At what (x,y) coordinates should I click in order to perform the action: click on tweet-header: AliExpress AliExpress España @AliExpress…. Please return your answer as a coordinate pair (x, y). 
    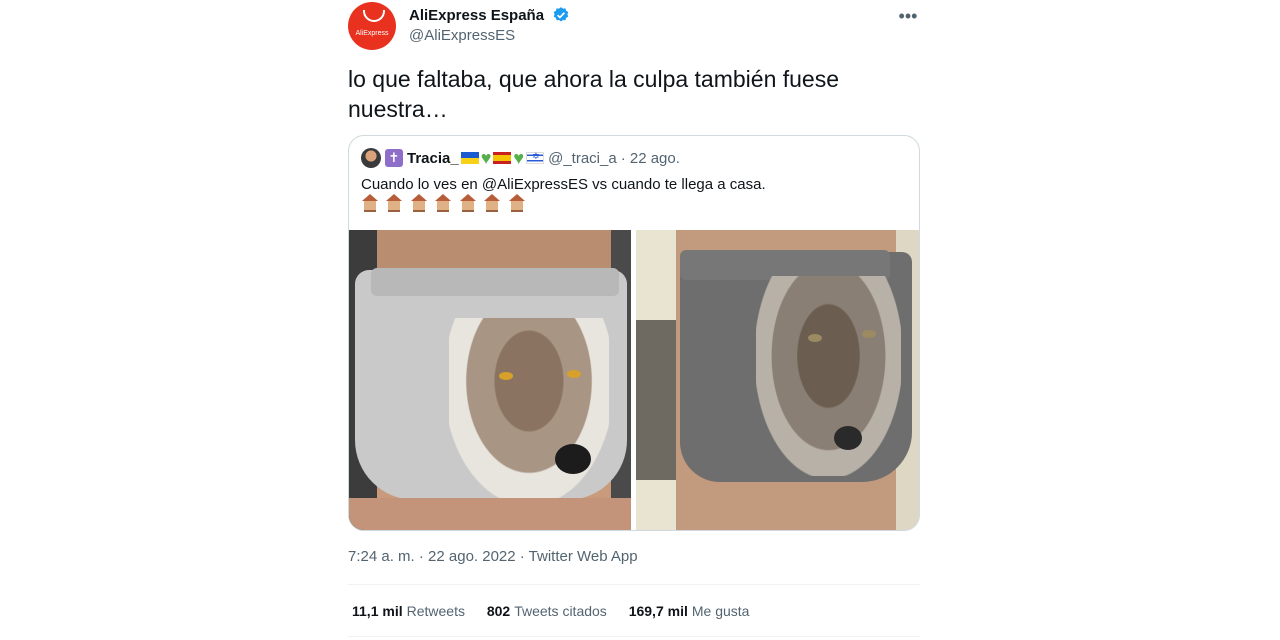
    Looking at the image, I should click on (634, 26).